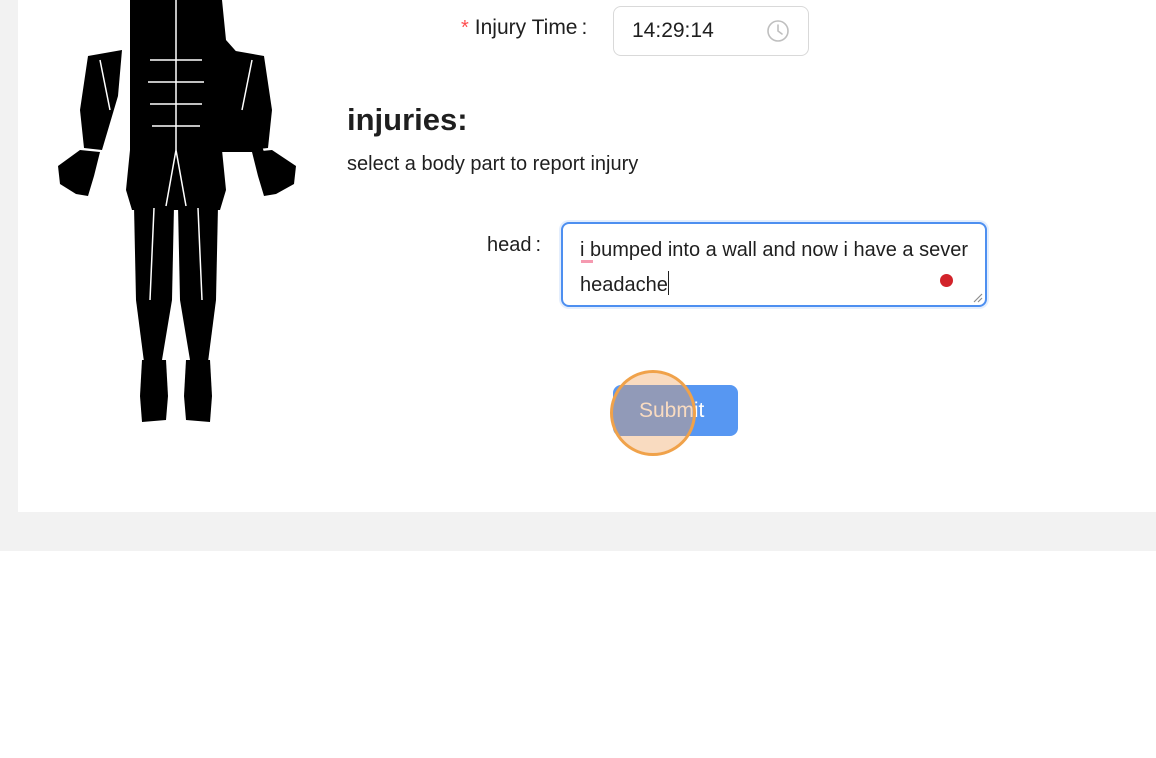 The width and height of the screenshot is (1156, 758). Describe the element at coordinates (154, 284) in the screenshot. I see `left-leg-upper` at that location.